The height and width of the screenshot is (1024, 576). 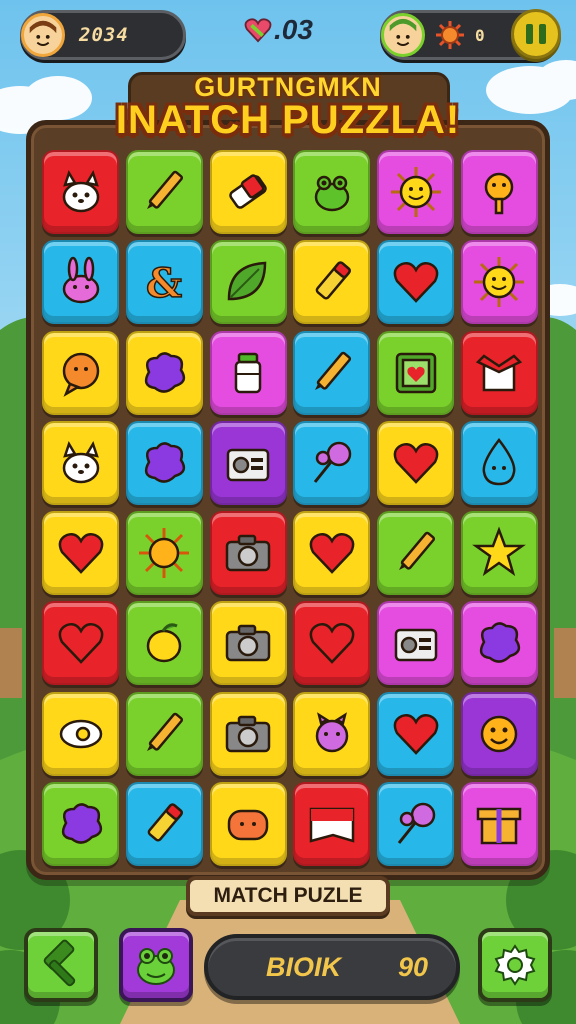 I want to click on eye-icon, so click(x=80, y=734).